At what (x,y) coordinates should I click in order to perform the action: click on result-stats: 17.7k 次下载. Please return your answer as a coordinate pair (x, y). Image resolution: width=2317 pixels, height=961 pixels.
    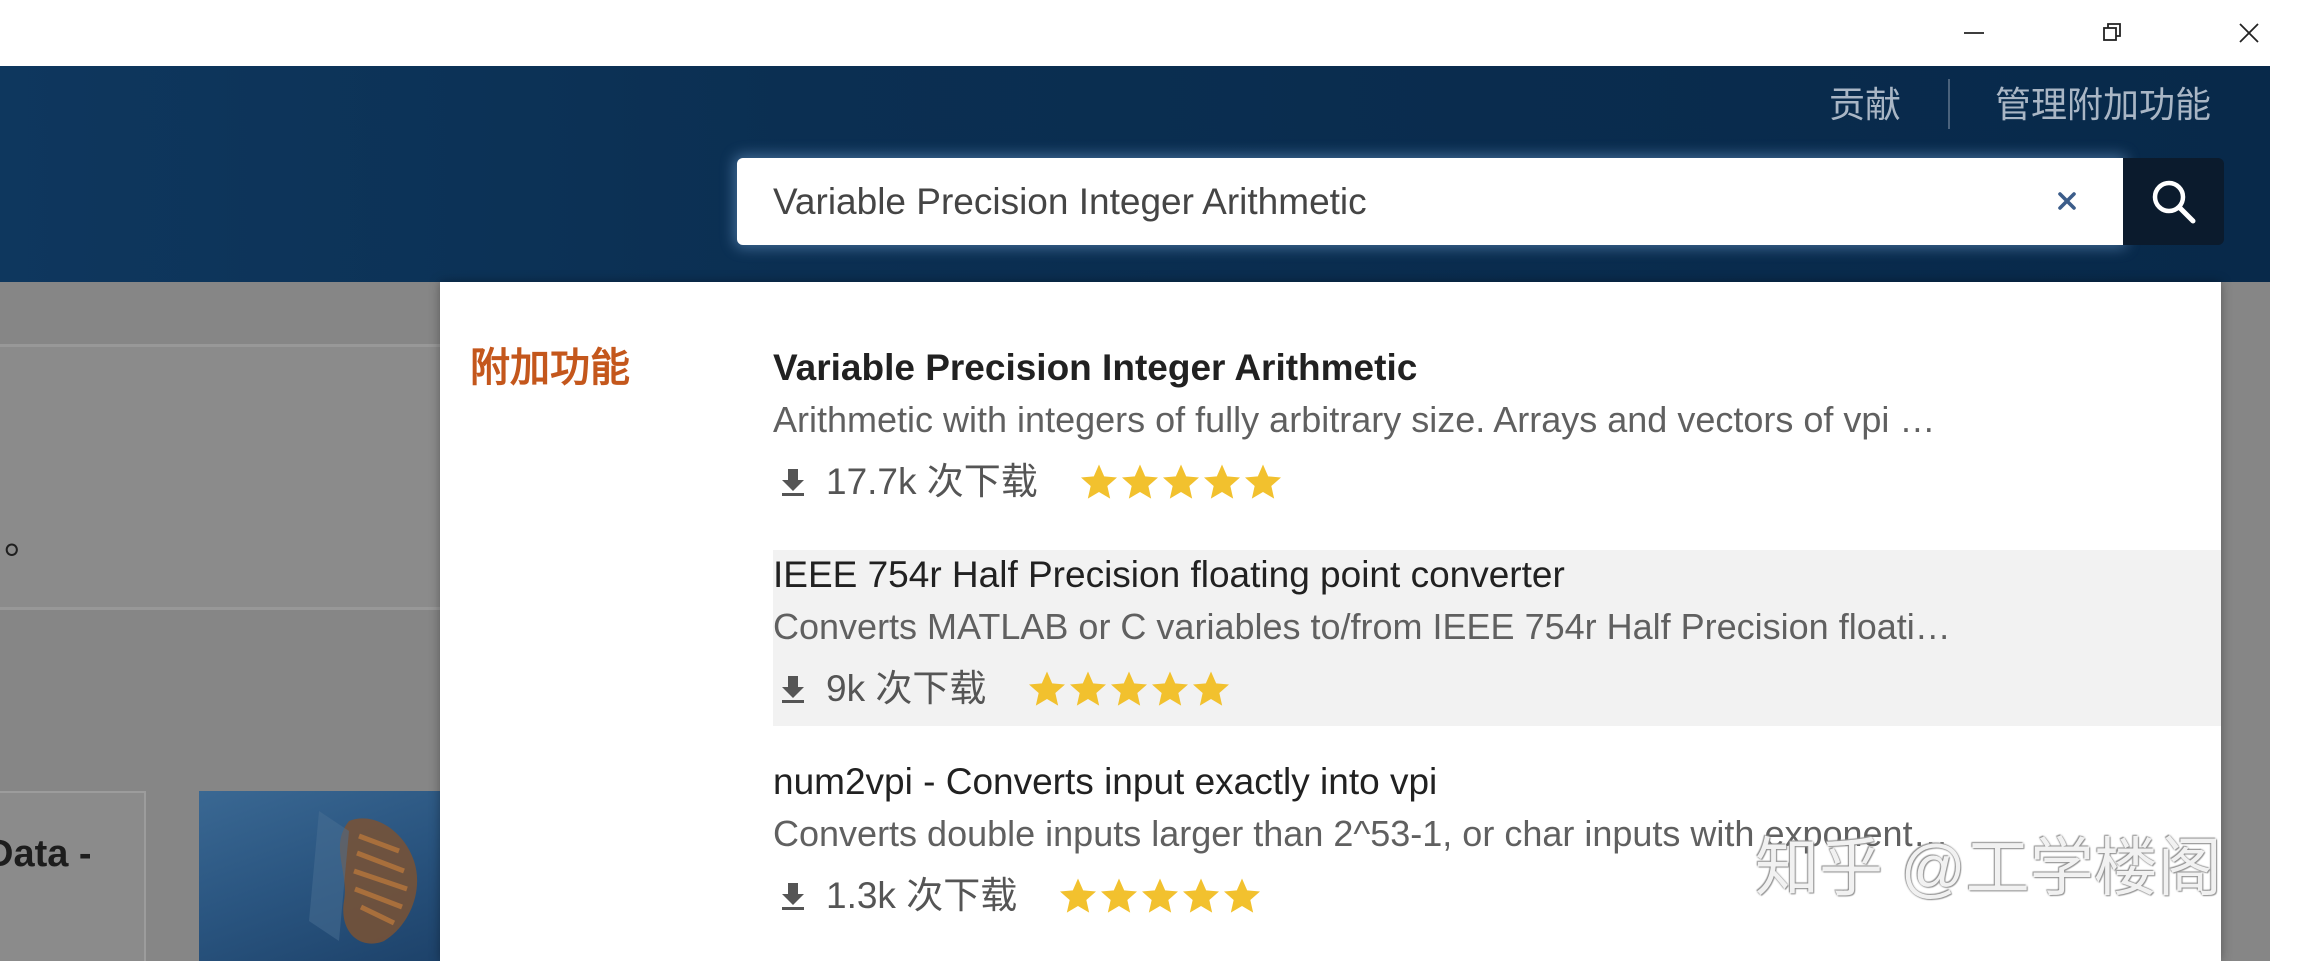
    Looking at the image, I should click on (1028, 482).